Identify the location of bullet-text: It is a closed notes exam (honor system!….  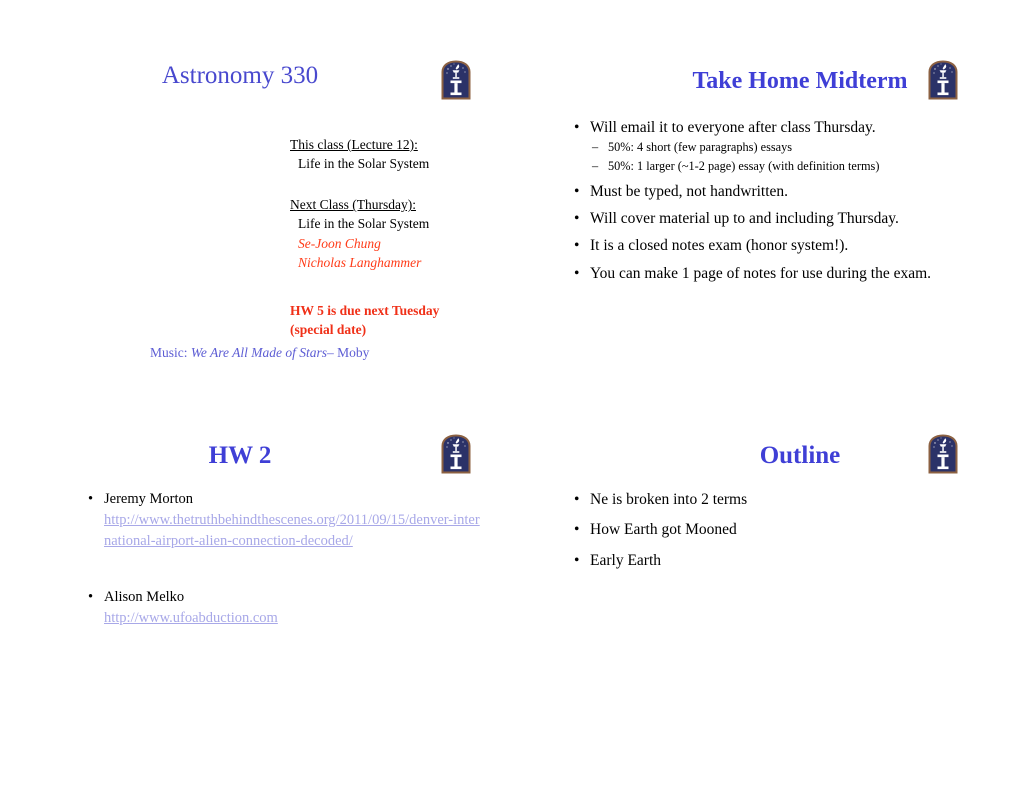
(719, 246).